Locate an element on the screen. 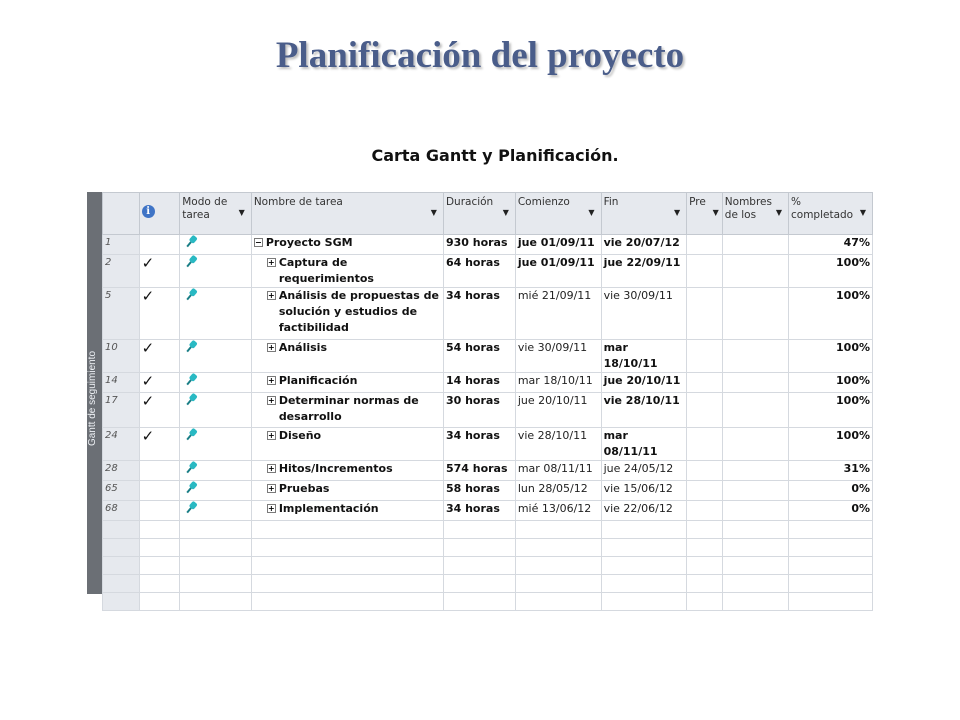  row-id: 17 is located at coordinates (121, 410).